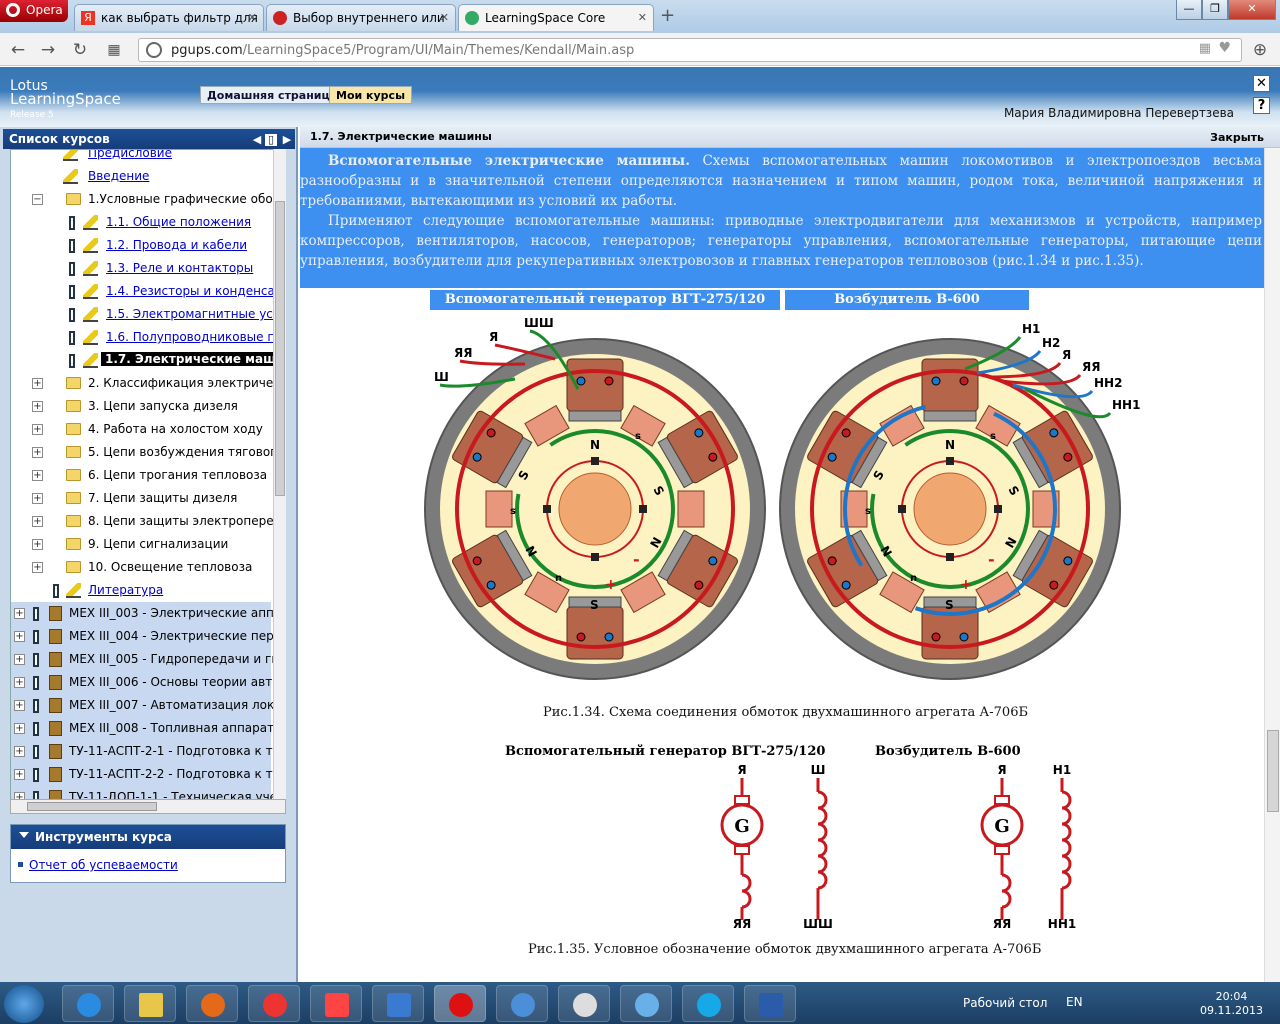 The height and width of the screenshot is (1024, 1280). What do you see at coordinates (148, 383) in the screenshot?
I see `tree-item: +2. Классификация электрически` at bounding box center [148, 383].